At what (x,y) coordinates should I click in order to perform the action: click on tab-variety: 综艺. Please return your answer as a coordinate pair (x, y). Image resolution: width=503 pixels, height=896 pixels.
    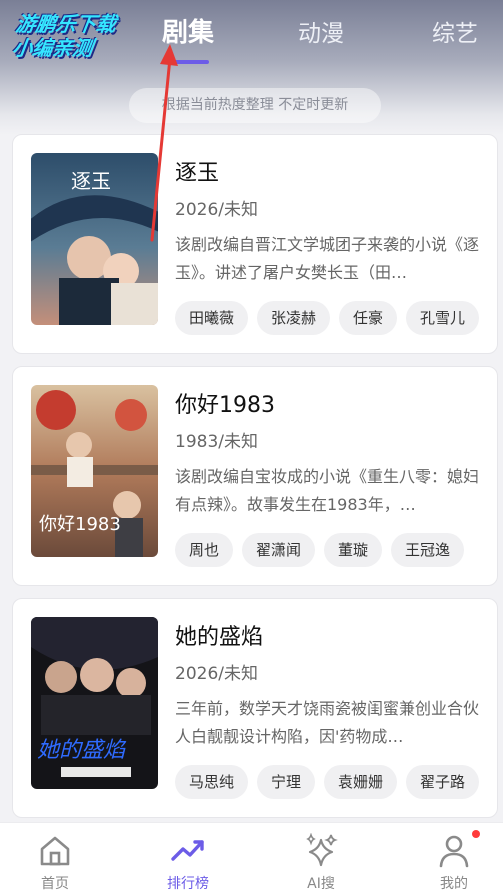
    Looking at the image, I should click on (455, 31).